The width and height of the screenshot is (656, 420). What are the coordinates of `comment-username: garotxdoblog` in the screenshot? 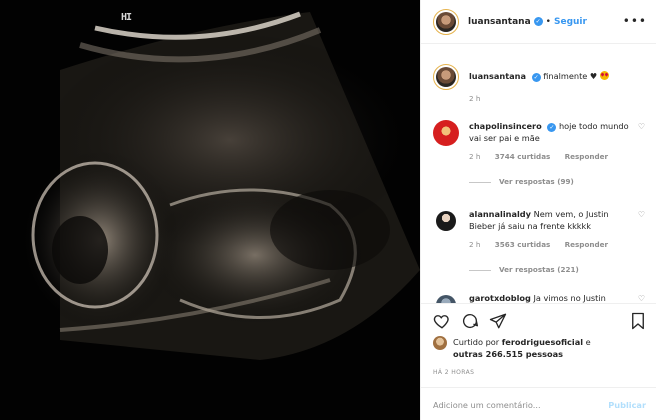 It's located at (500, 298).